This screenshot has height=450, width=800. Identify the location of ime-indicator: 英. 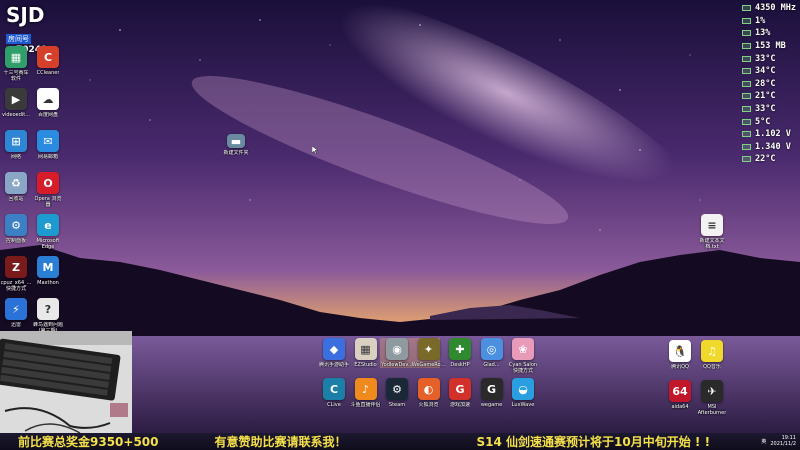
(763, 441).